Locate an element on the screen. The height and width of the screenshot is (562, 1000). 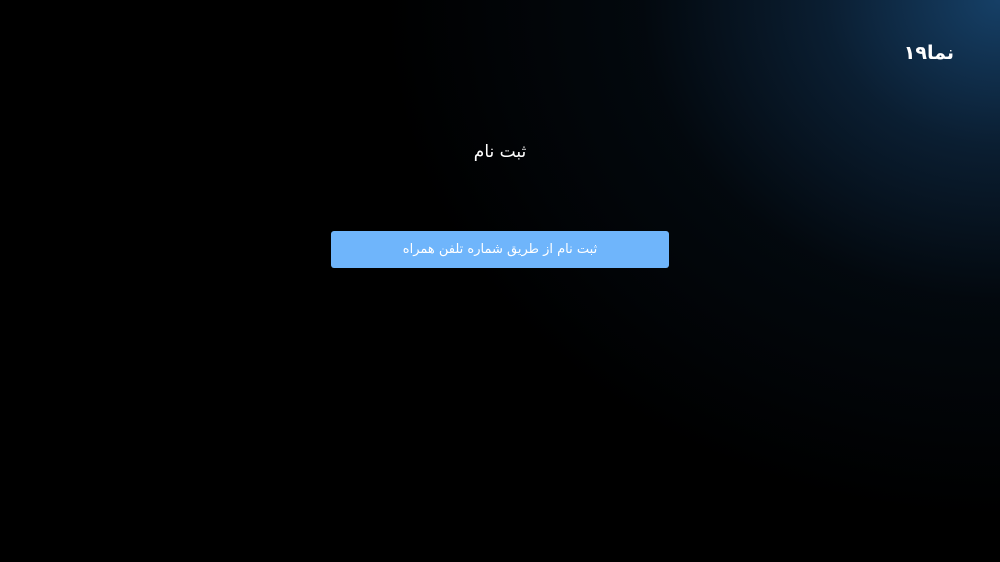
page-title: ثبت نام is located at coordinates (500, 152).